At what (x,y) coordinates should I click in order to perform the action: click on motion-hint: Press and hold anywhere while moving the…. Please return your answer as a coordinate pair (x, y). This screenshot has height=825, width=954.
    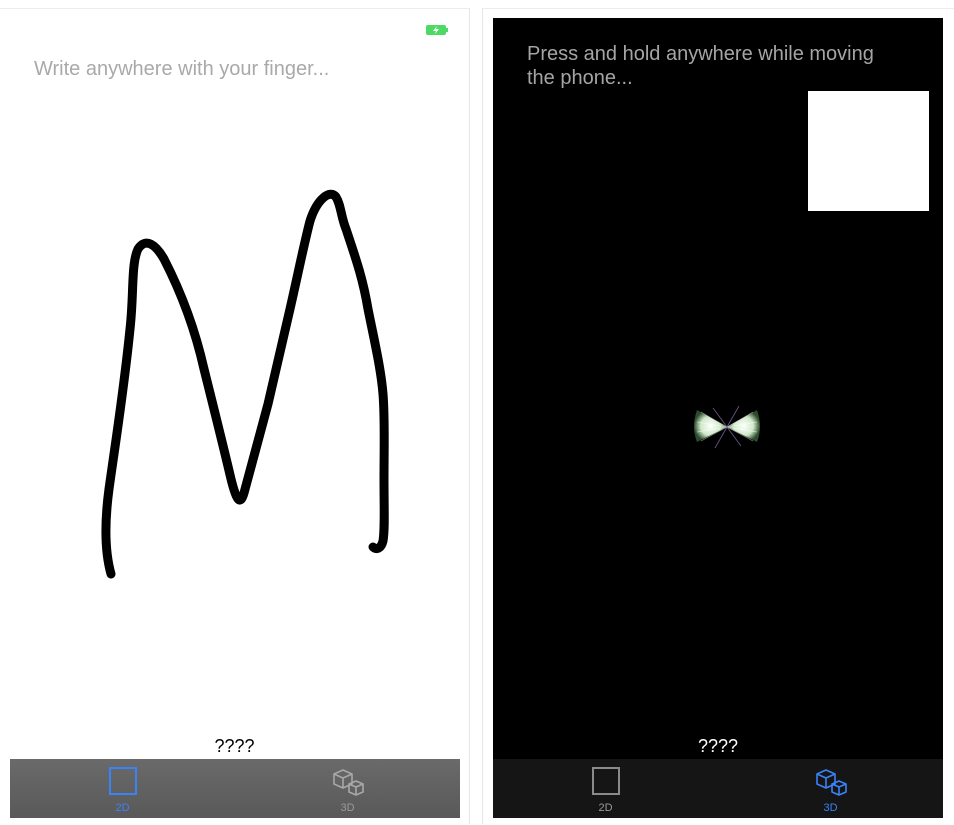
    Looking at the image, I should click on (700, 66).